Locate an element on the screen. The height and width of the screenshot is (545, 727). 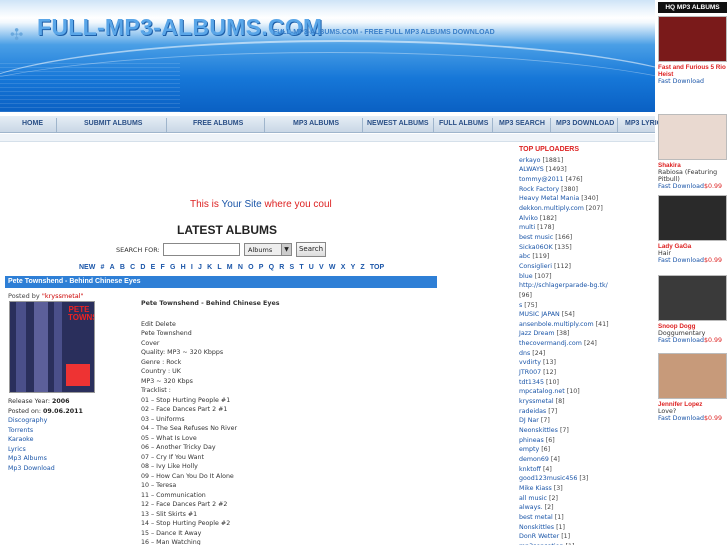
alpha-link: Z is located at coordinates (362, 267).